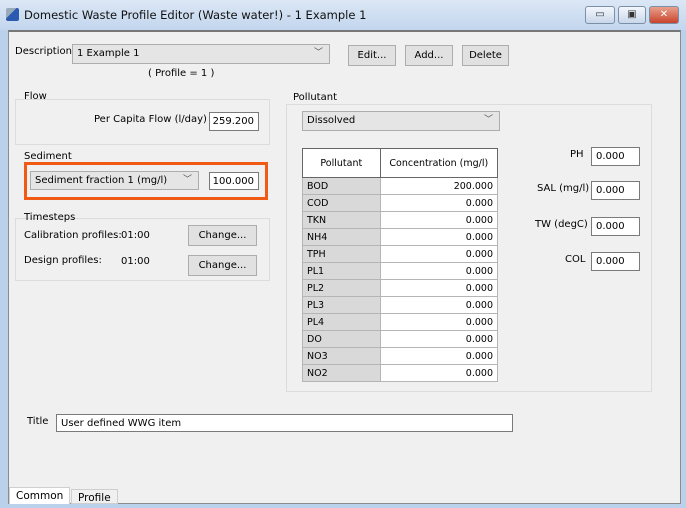 The height and width of the screenshot is (508, 686). I want to click on pollutant-type-select: Dissolved ﹀, so click(401, 121).